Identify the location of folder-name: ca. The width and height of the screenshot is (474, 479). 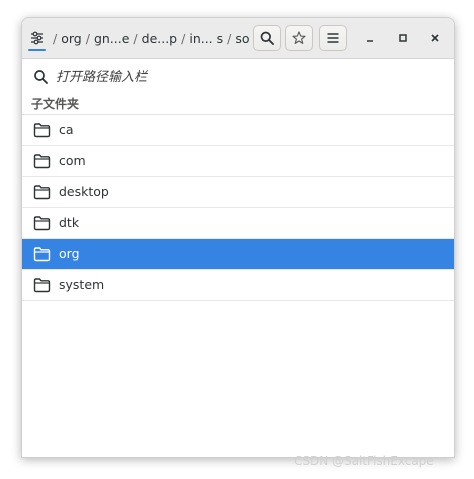
(66, 129).